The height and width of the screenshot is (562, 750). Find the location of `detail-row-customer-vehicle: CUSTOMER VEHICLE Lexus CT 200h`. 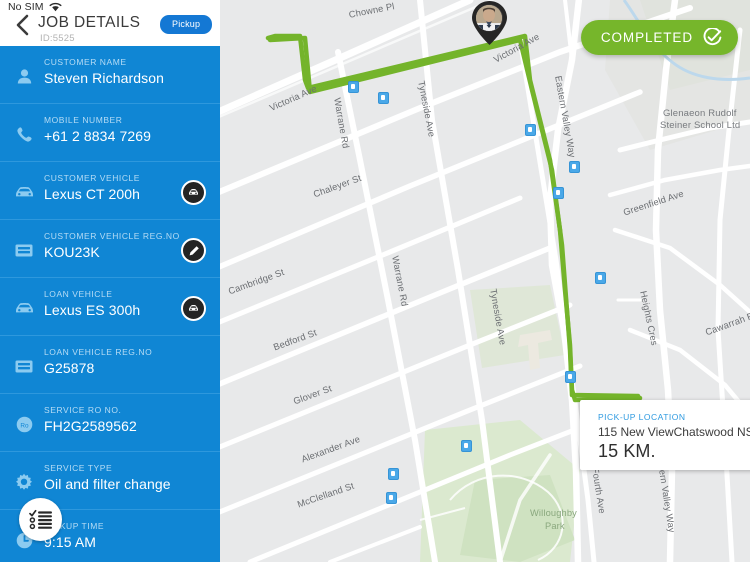

detail-row-customer-vehicle: CUSTOMER VEHICLE Lexus CT 200h is located at coordinates (110, 191).